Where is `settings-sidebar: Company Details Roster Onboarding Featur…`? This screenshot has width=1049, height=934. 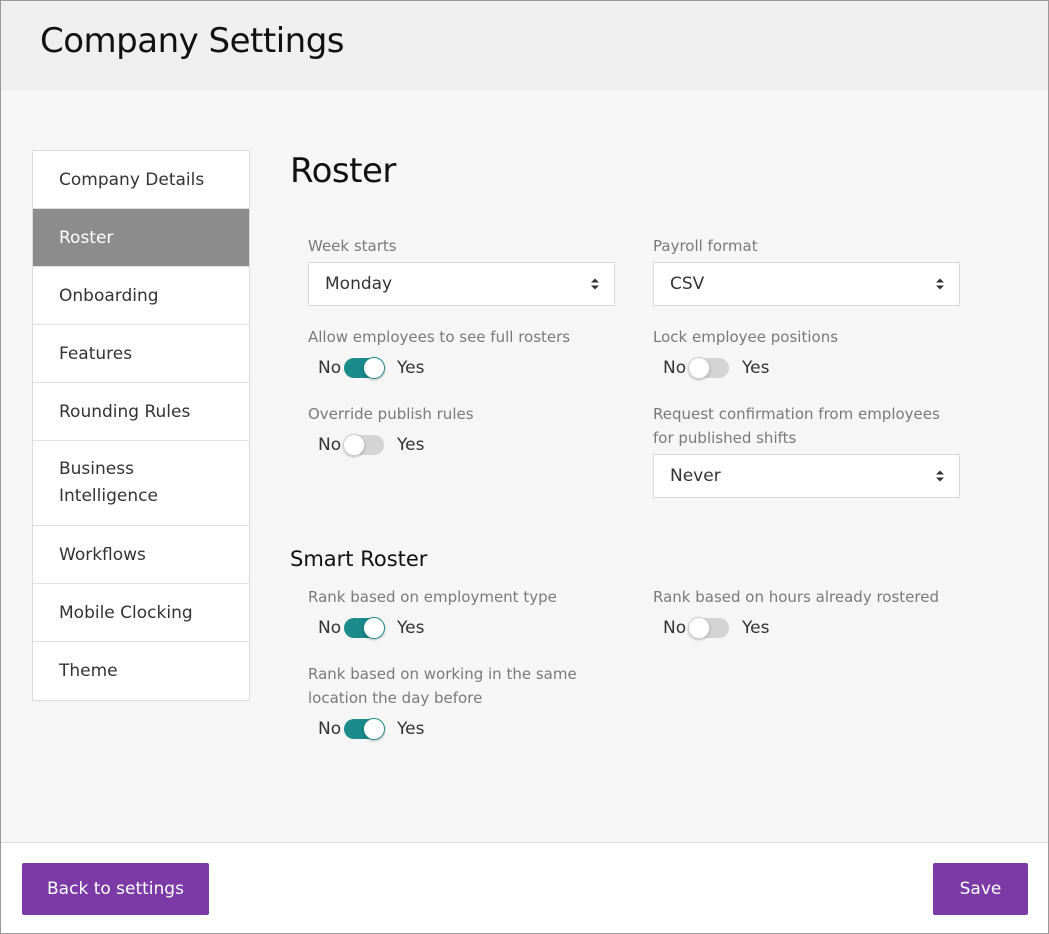 settings-sidebar: Company Details Roster Onboarding Featur… is located at coordinates (141, 425).